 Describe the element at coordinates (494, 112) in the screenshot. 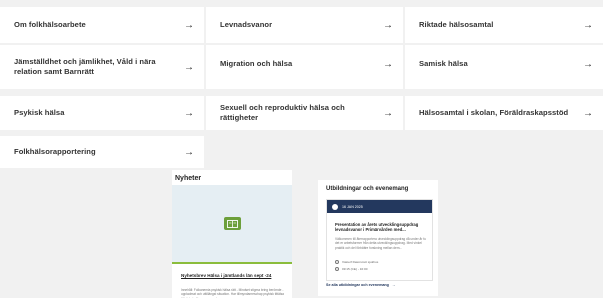

I see `topic-label: Hälsosamtal i skolan, Föräldraskapsstöd` at that location.